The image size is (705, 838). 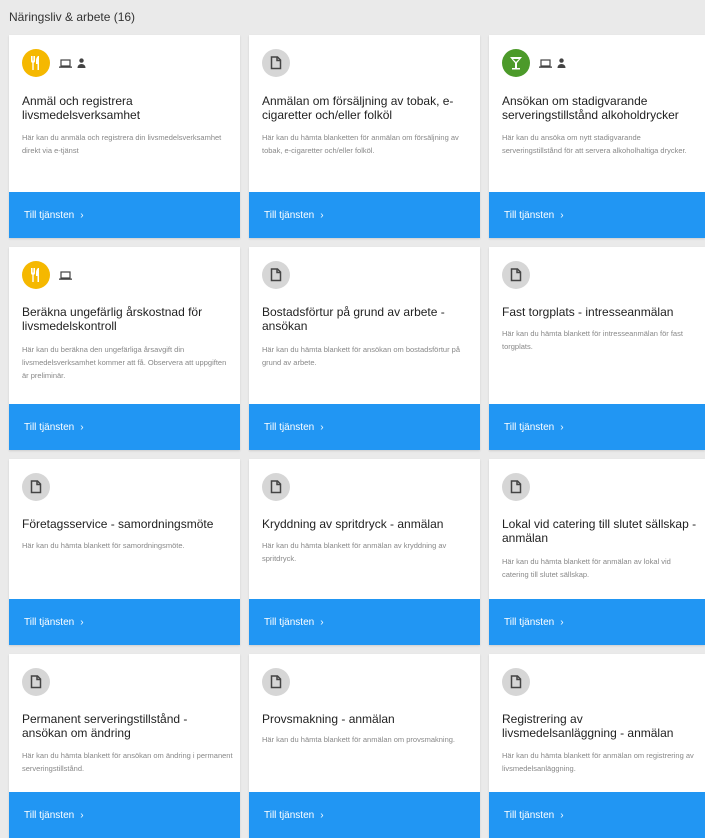 I want to click on section-title: Näringsliv & arbete (16), so click(x=72, y=17).